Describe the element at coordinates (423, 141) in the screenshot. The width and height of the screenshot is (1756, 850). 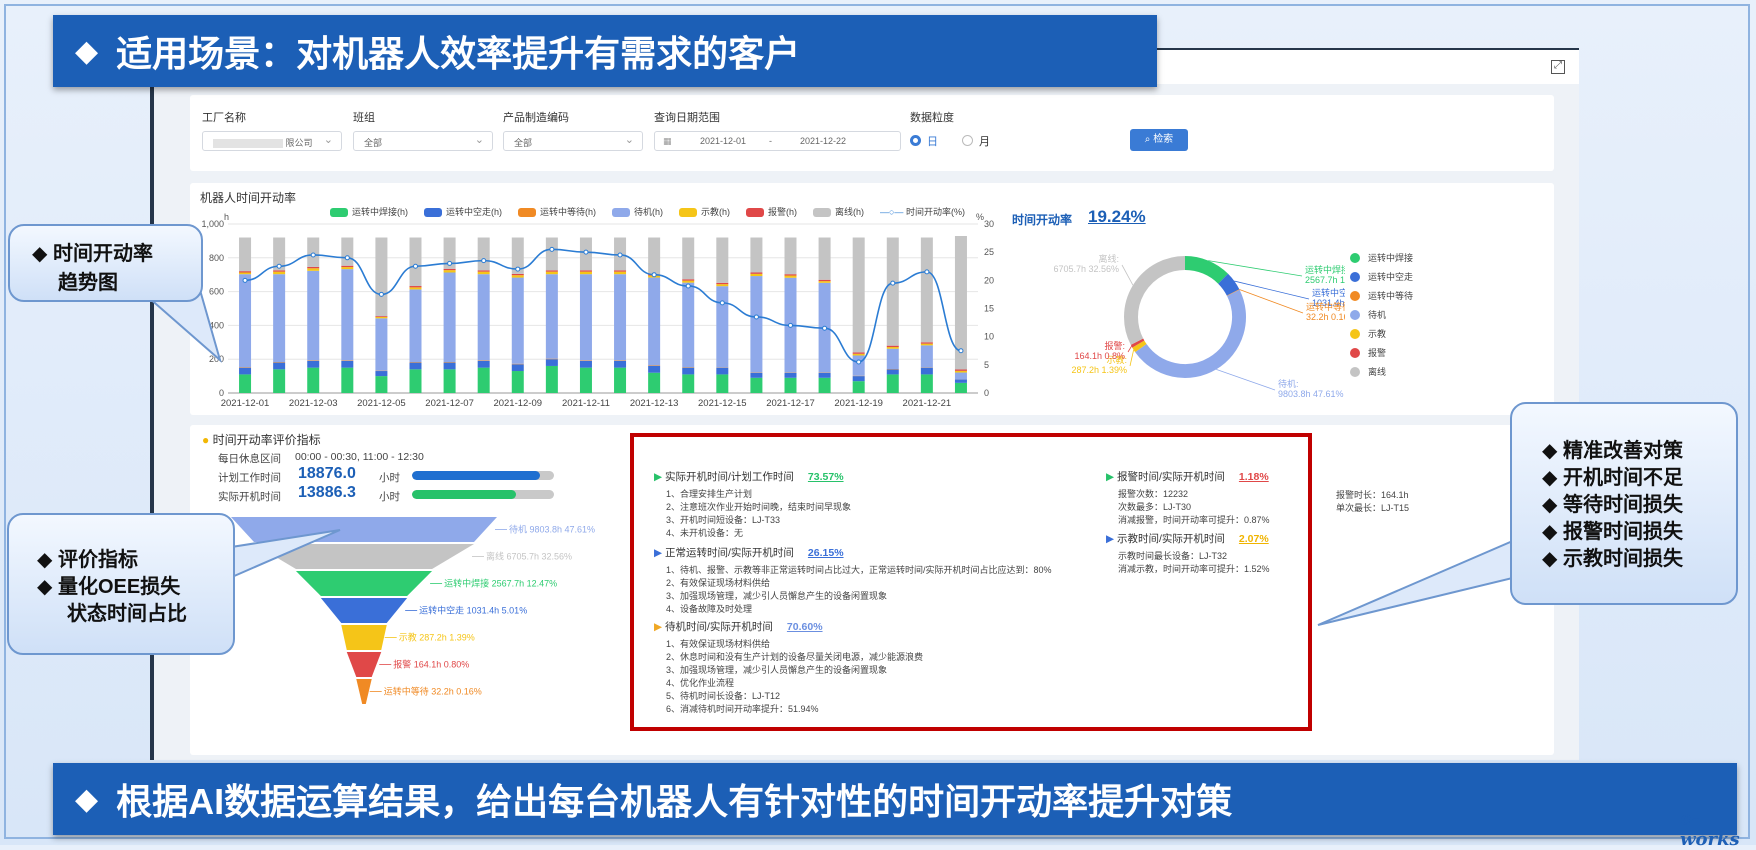
I see `team-select: 全部 ⌄` at that location.